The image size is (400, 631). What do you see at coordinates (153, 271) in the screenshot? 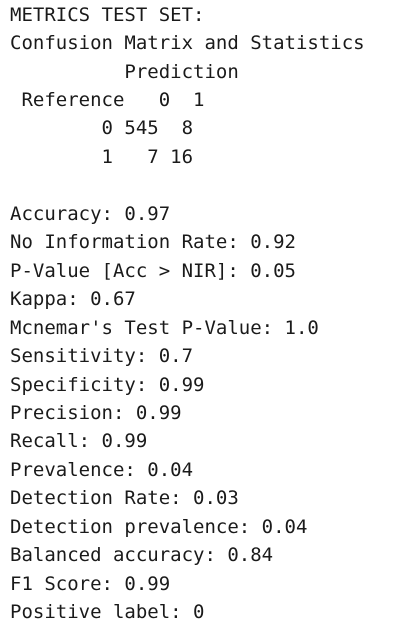
I see `stat-p-value: P-Value [Acc > NIR]: 0.05` at bounding box center [153, 271].